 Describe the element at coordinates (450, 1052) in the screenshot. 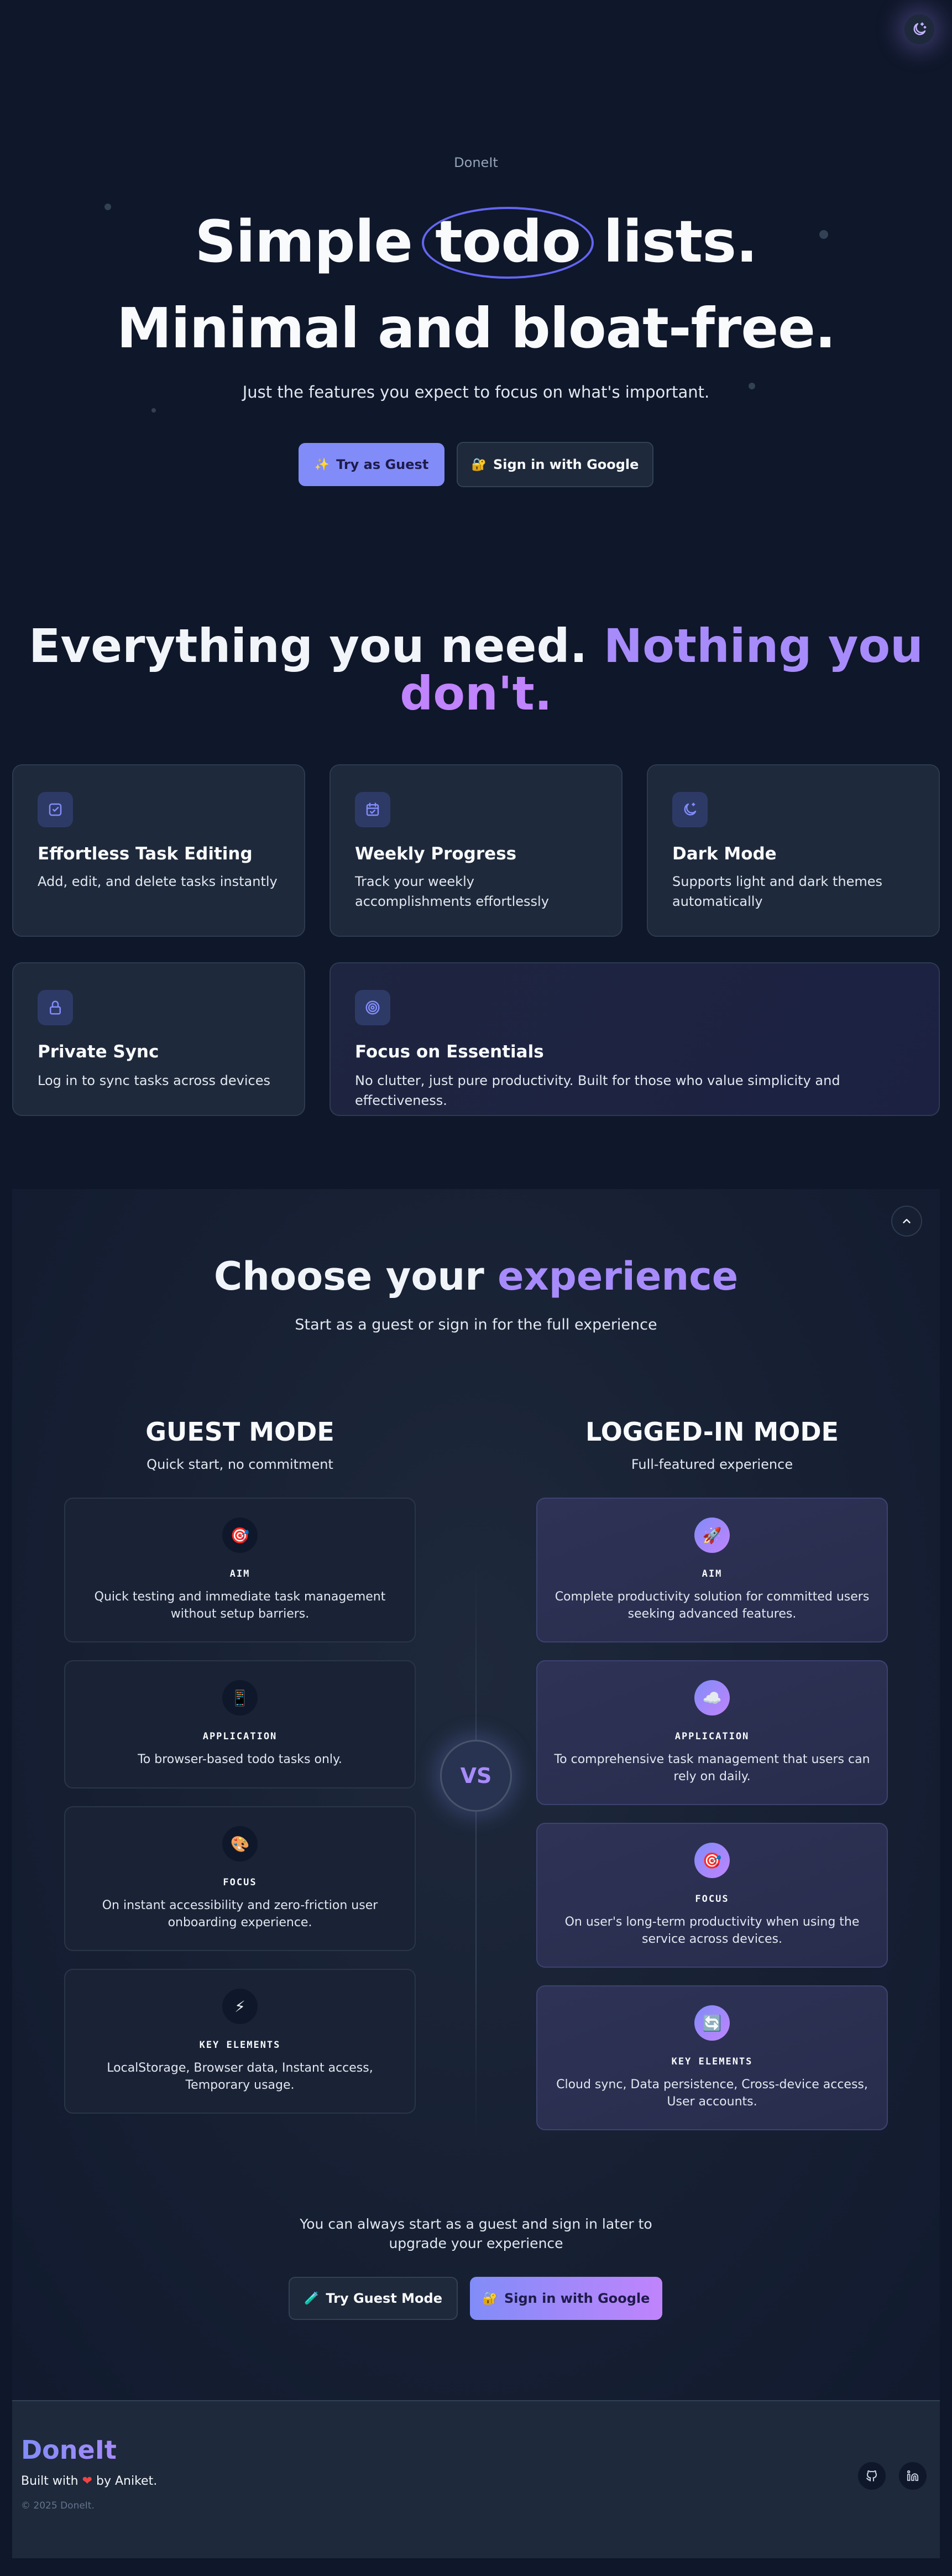

I see `feature-title: Focus on Essentials` at that location.